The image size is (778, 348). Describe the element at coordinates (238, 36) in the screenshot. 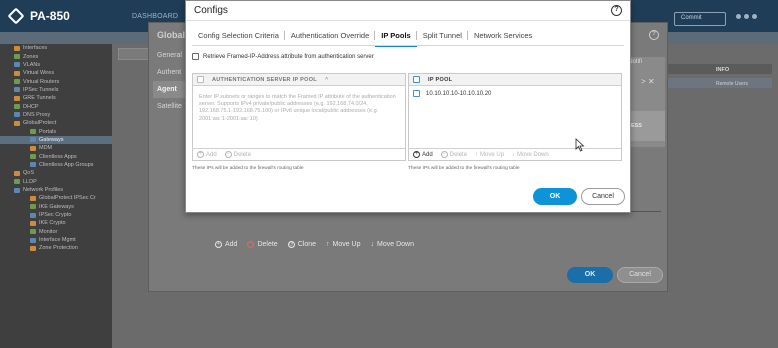

I see `tab-config-selection-criteria: Config Selection Criteria` at that location.